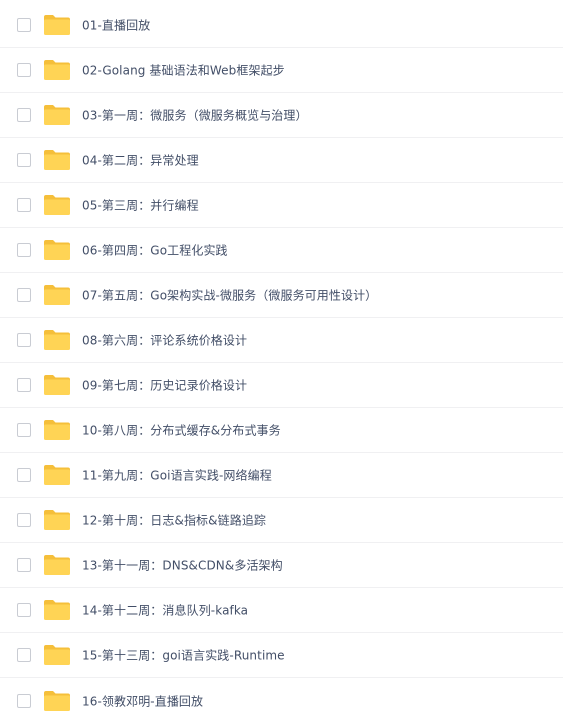 The width and height of the screenshot is (563, 723). Describe the element at coordinates (281, 385) in the screenshot. I see `list-item: 09-第七周：历史记录价格设计` at that location.